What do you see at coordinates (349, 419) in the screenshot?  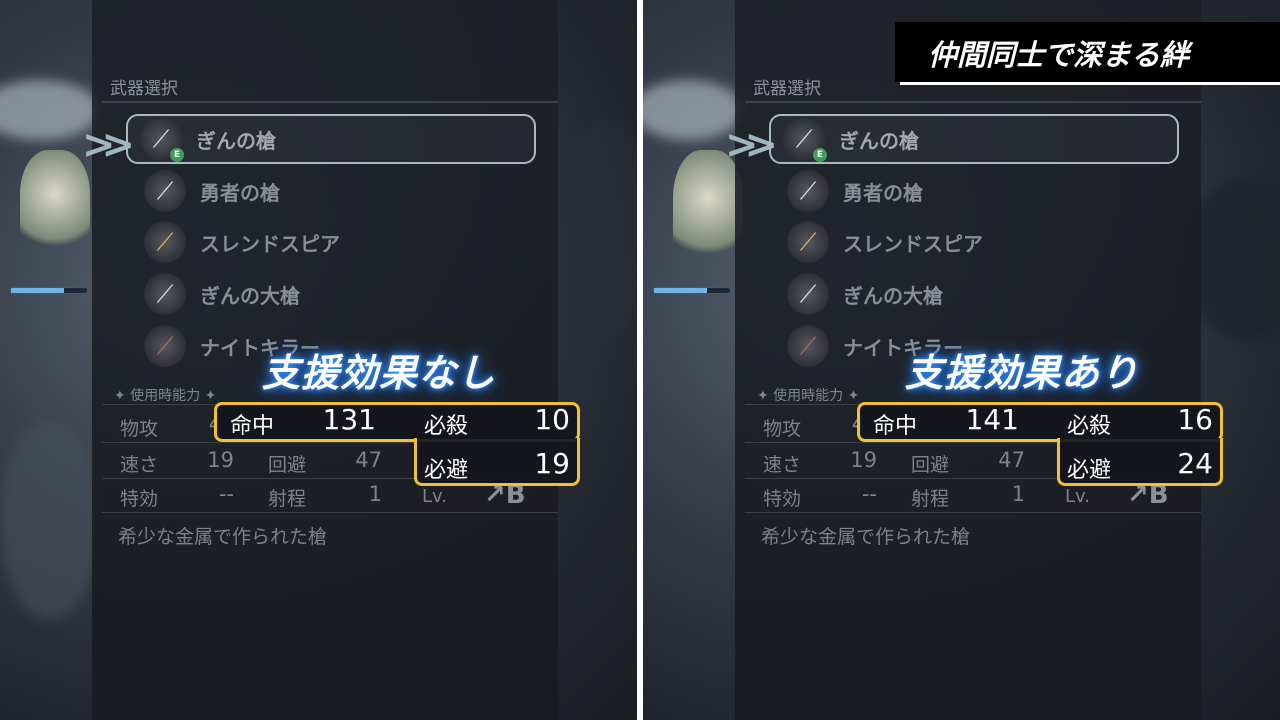 I see `hit-value: 131` at bounding box center [349, 419].